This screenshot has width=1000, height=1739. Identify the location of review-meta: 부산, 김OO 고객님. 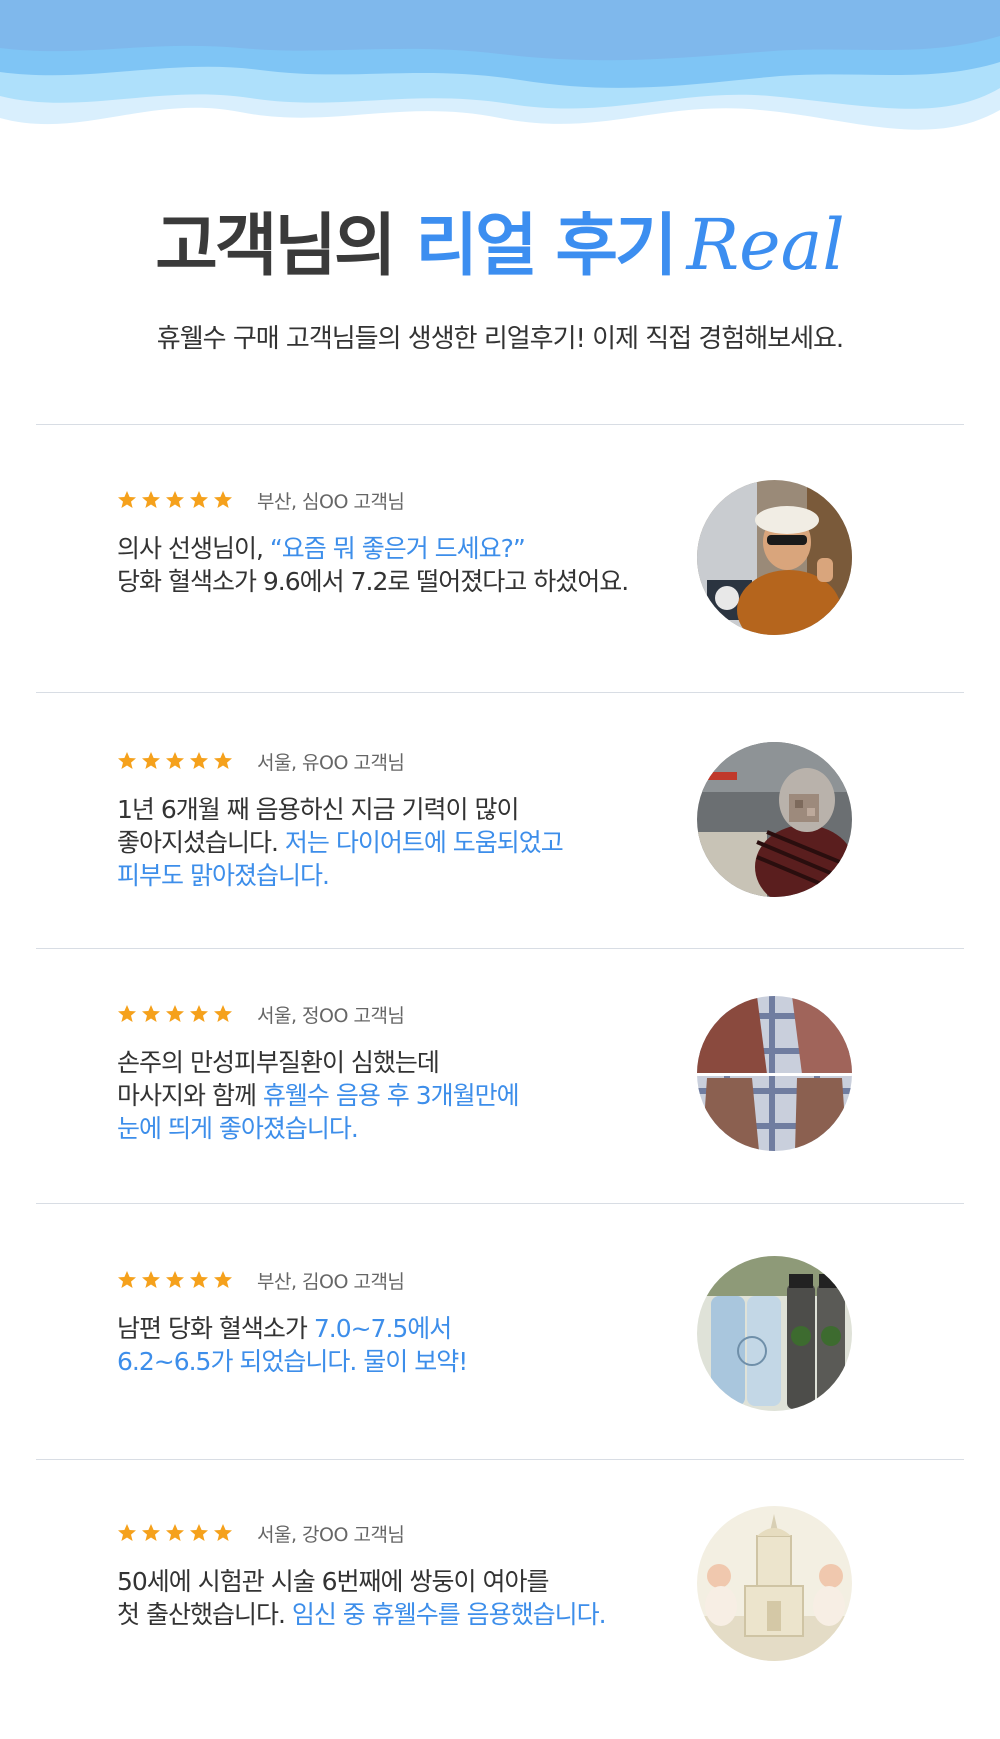
(261, 1280).